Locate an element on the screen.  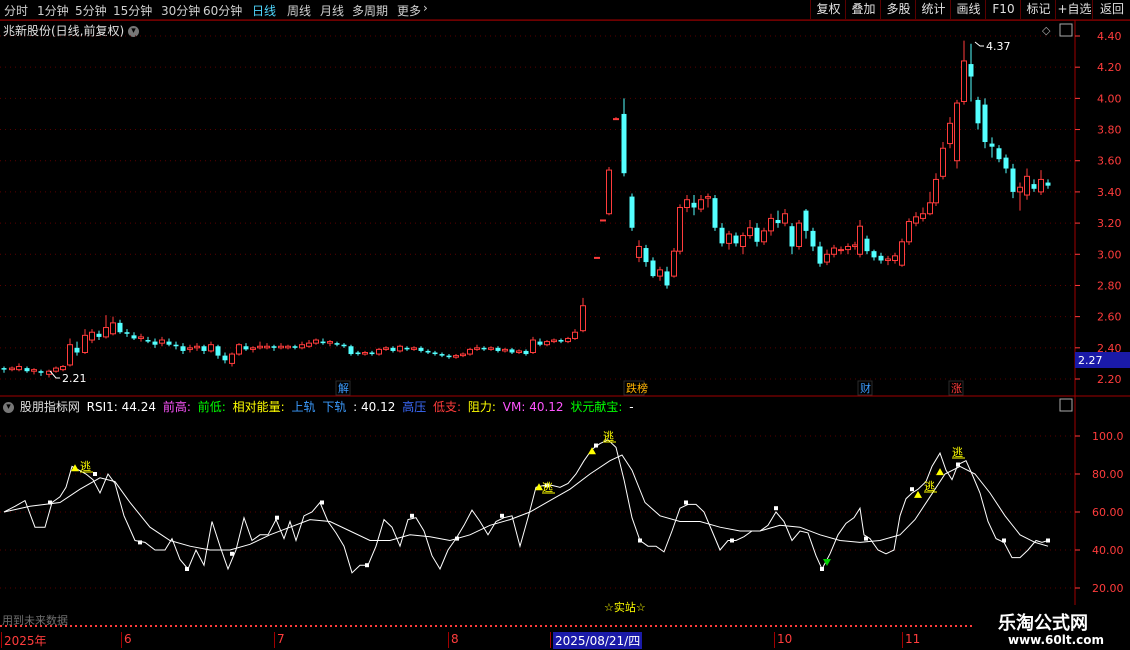
event-marker-2: 财 is located at coordinates (865, 388).